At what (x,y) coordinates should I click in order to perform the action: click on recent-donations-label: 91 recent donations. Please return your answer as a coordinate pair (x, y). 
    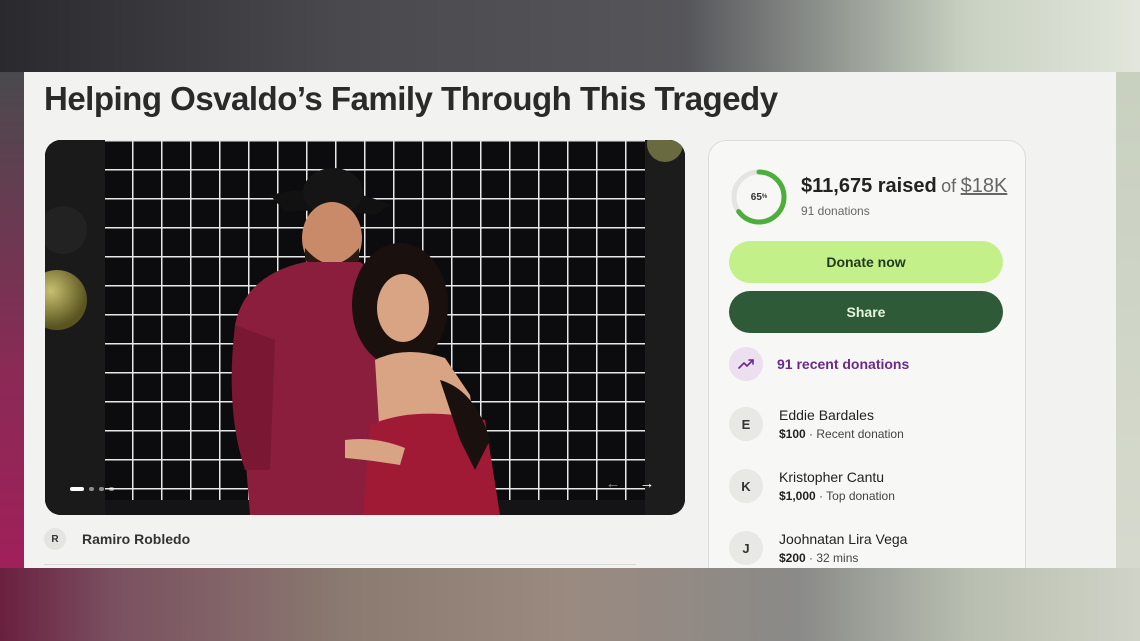
    Looking at the image, I should click on (843, 364).